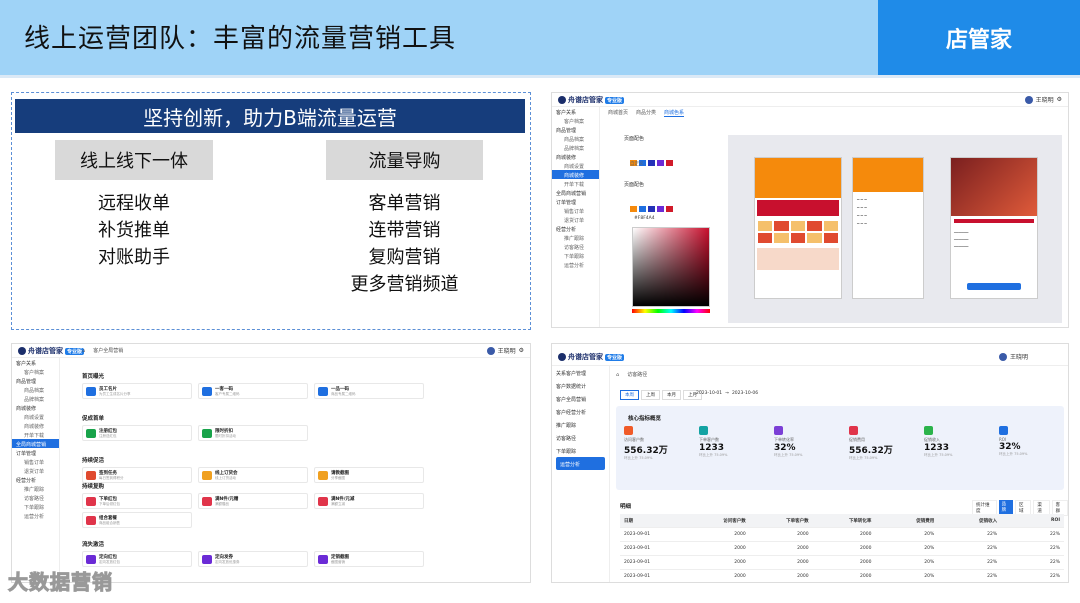 The height and width of the screenshot is (603, 1080). Describe the element at coordinates (671, 311) in the screenshot. I see `hue-slider` at that location.